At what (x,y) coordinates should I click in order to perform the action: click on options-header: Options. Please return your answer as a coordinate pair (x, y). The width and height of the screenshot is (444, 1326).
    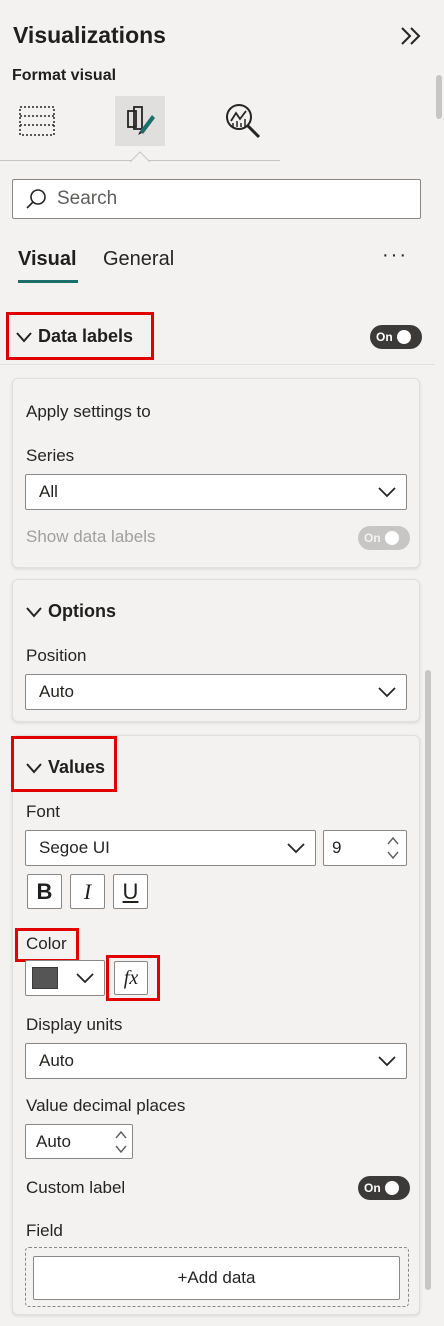
    Looking at the image, I should click on (71, 611).